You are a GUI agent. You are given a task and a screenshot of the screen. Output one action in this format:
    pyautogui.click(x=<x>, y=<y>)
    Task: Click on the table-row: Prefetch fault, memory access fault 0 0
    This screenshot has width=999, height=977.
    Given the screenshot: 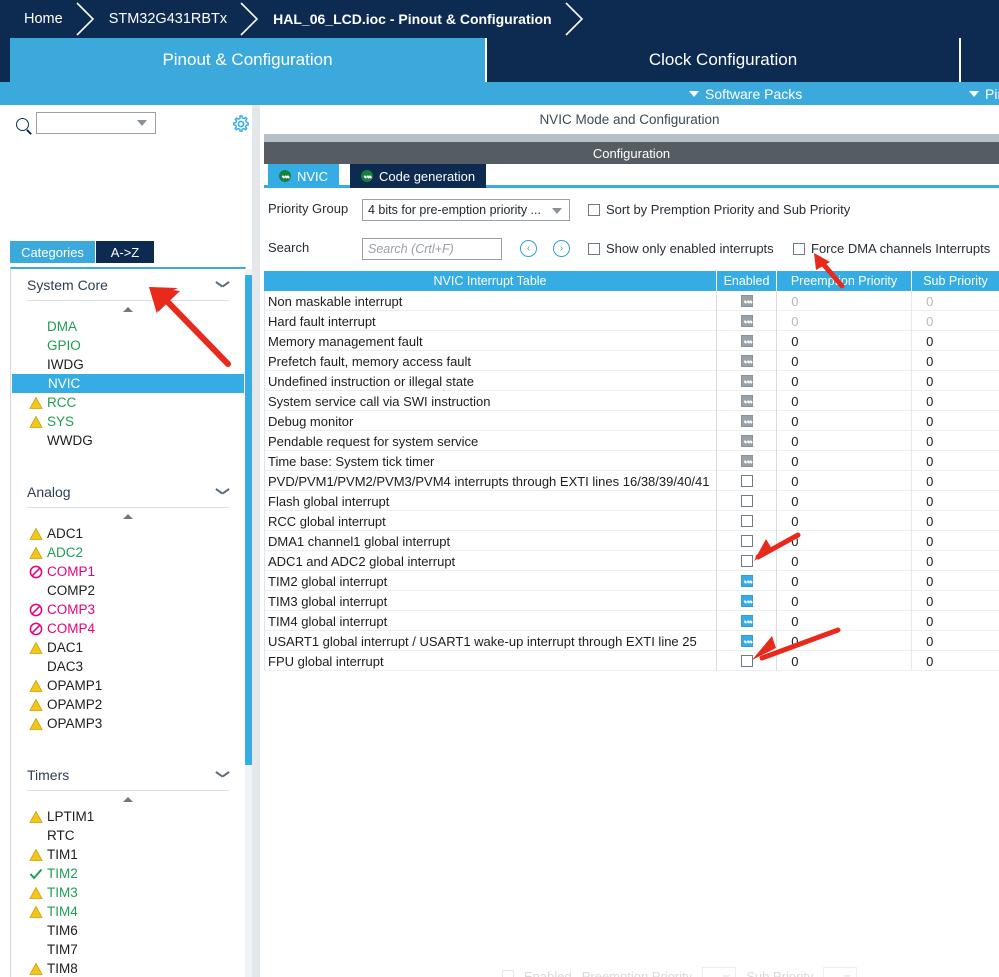 What is the action you would take?
    pyautogui.click(x=632, y=361)
    